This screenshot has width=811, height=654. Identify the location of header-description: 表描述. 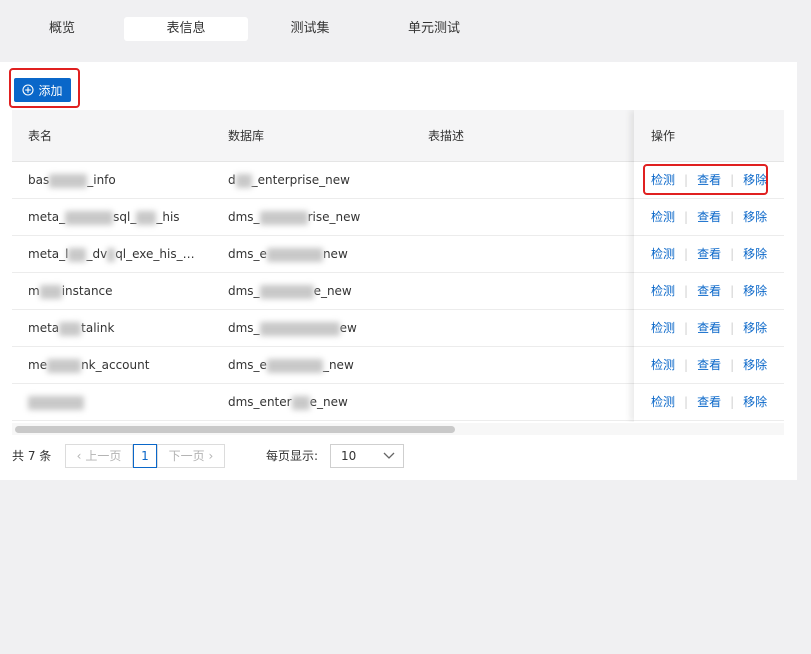
(446, 136).